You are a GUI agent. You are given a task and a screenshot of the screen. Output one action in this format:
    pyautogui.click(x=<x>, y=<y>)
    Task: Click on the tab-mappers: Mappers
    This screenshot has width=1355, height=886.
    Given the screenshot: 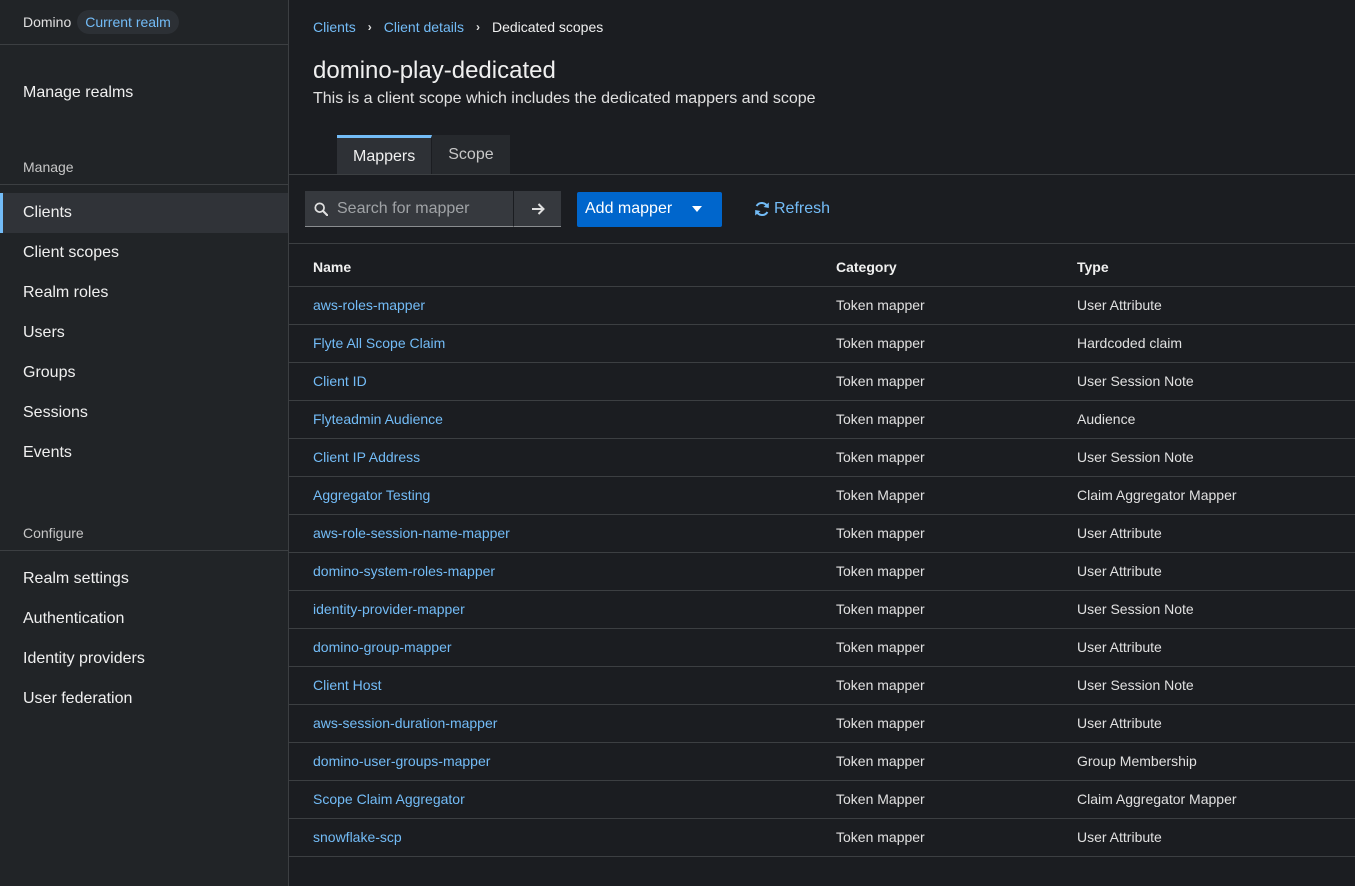 What is the action you would take?
    pyautogui.click(x=385, y=155)
    